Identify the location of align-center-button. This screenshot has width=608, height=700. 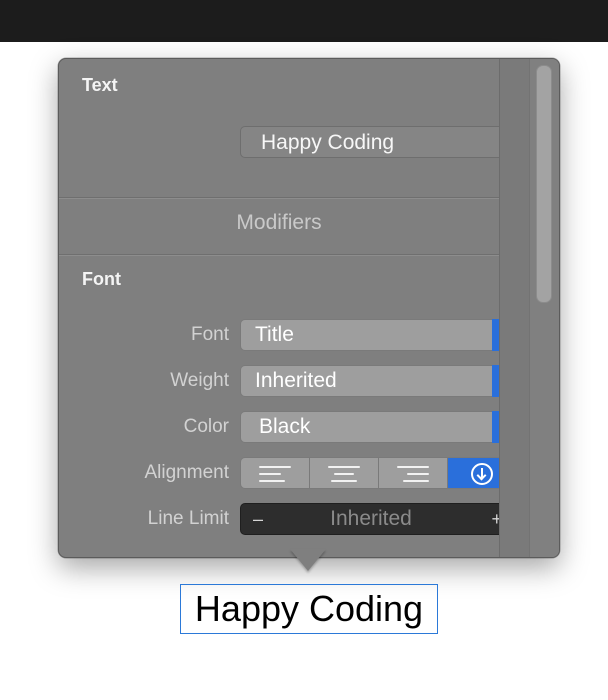
(343, 473).